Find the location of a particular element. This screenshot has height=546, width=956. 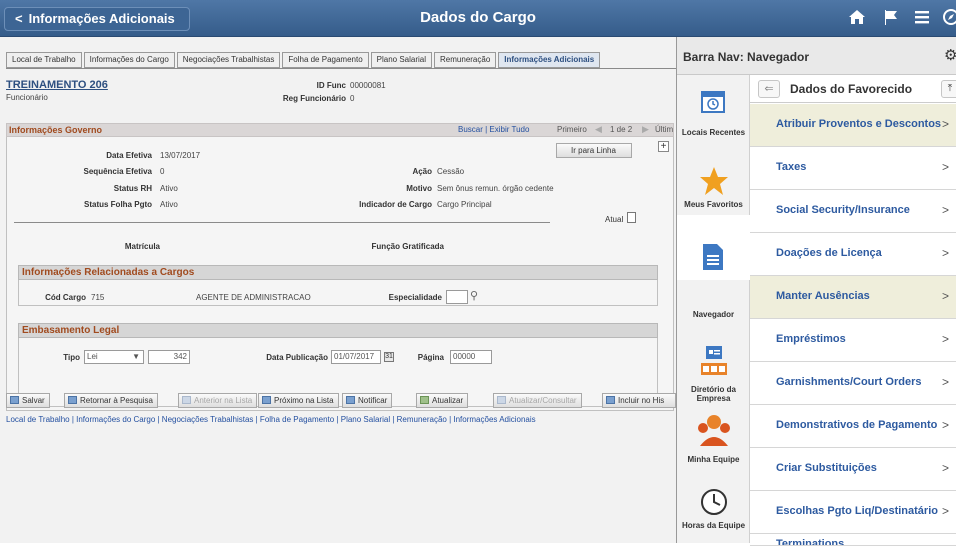

nav-item-label: Manter Ausências is located at coordinates (823, 296).